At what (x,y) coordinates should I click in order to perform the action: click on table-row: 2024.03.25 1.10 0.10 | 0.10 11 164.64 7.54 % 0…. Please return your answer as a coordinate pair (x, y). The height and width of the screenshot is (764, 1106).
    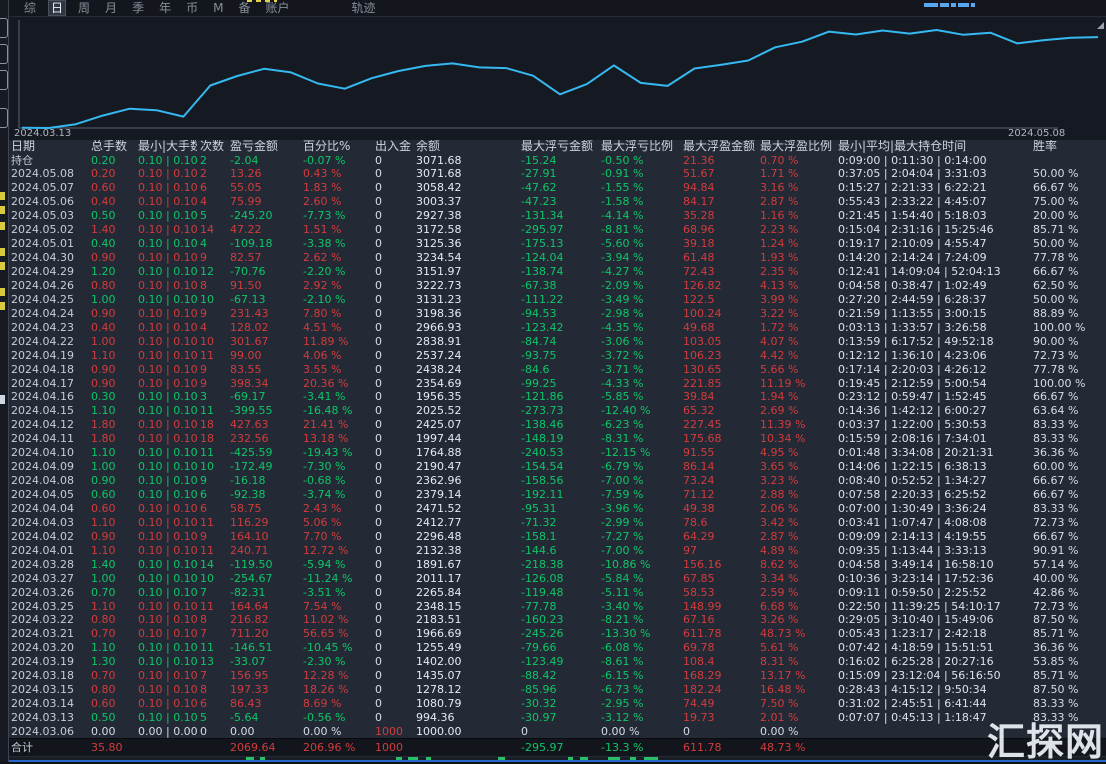
    Looking at the image, I should click on (557, 606).